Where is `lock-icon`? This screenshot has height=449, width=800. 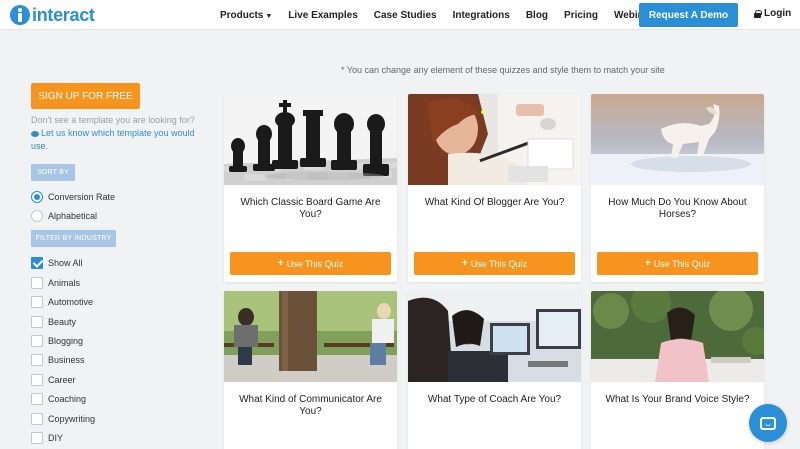
lock-icon is located at coordinates (758, 13).